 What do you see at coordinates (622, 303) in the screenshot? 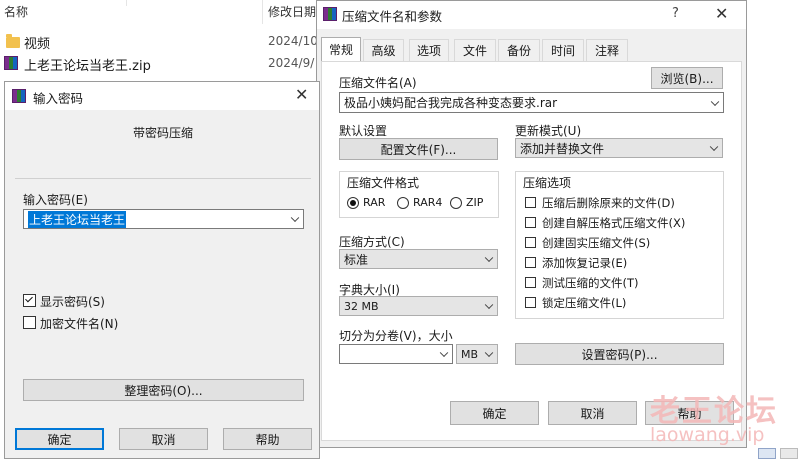
I see `option-lock-archive: 锁定压缩文件(L)` at bounding box center [622, 303].